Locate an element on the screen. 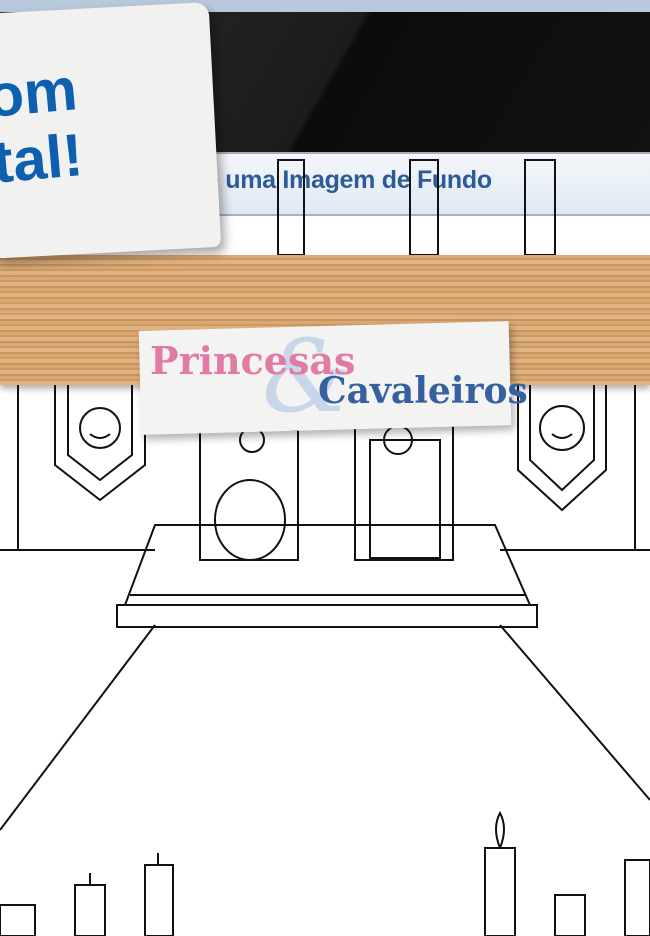 The width and height of the screenshot is (650, 936). banner-right is located at coordinates (562, 448).